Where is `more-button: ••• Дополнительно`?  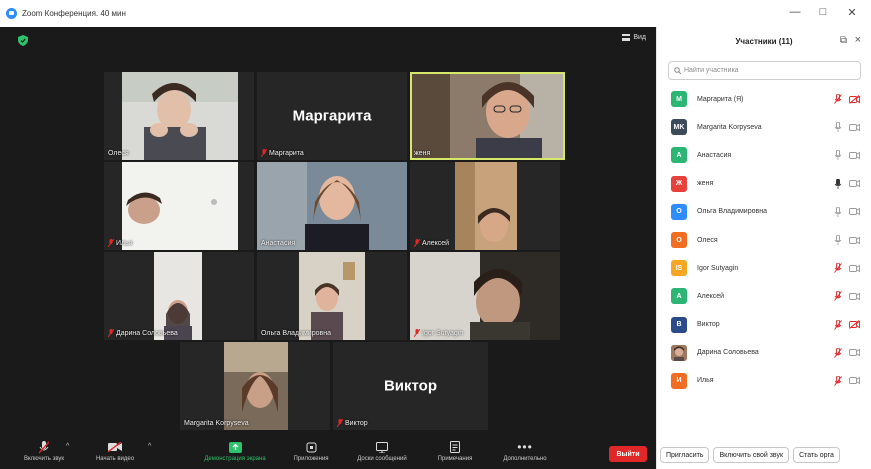
more-button: ••• Дополнительно is located at coordinates (525, 453).